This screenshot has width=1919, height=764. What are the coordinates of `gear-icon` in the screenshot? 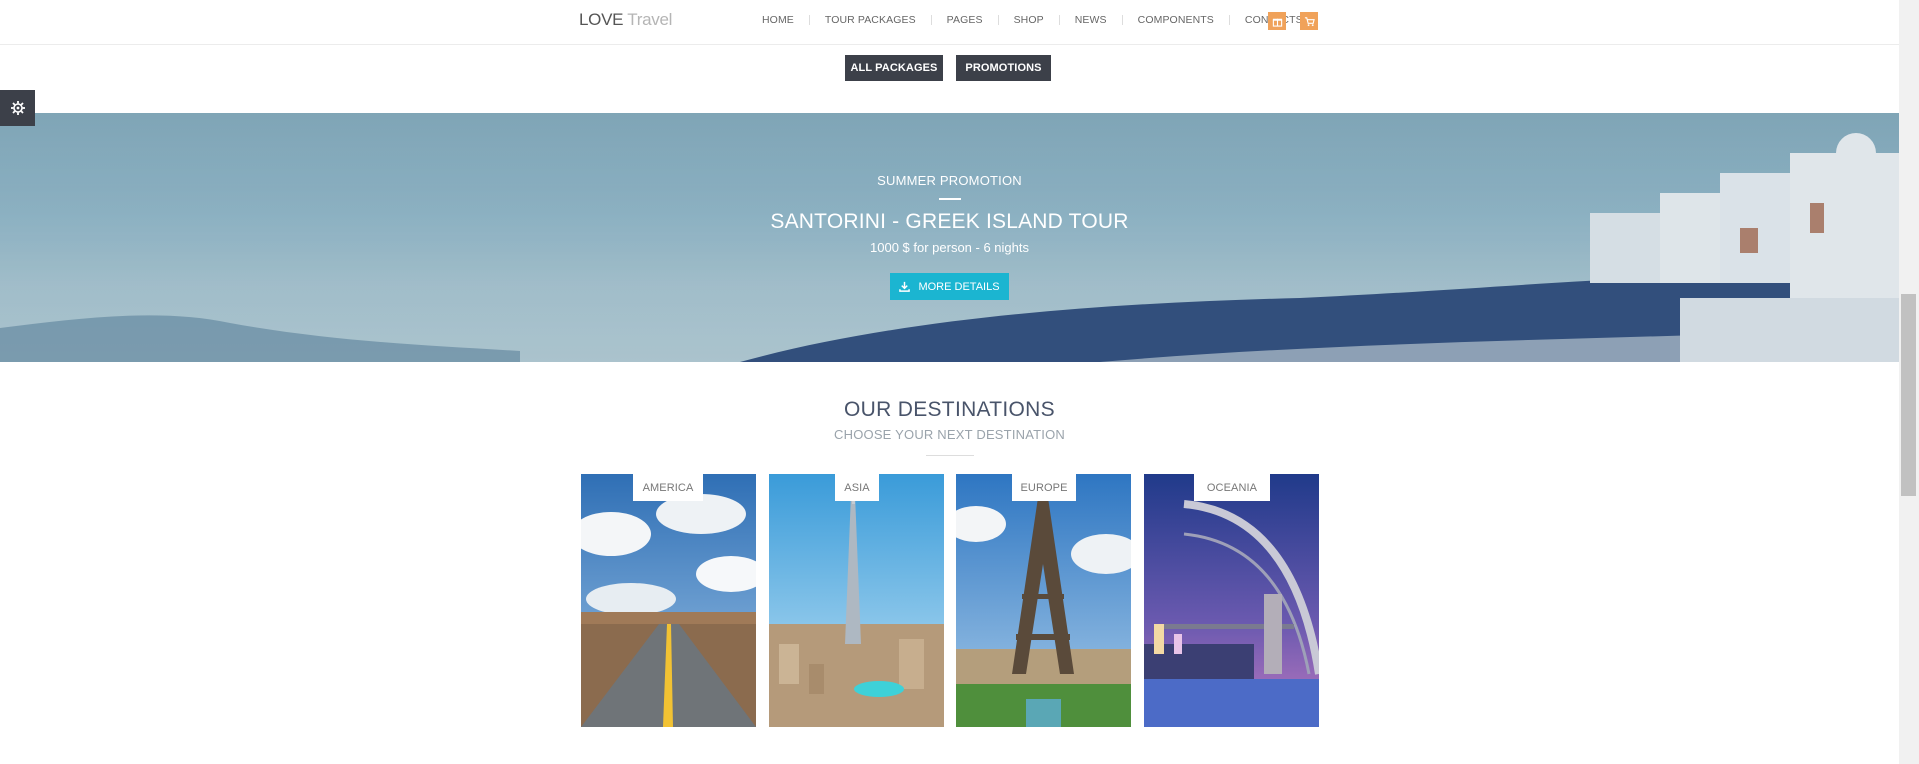 It's located at (17, 108).